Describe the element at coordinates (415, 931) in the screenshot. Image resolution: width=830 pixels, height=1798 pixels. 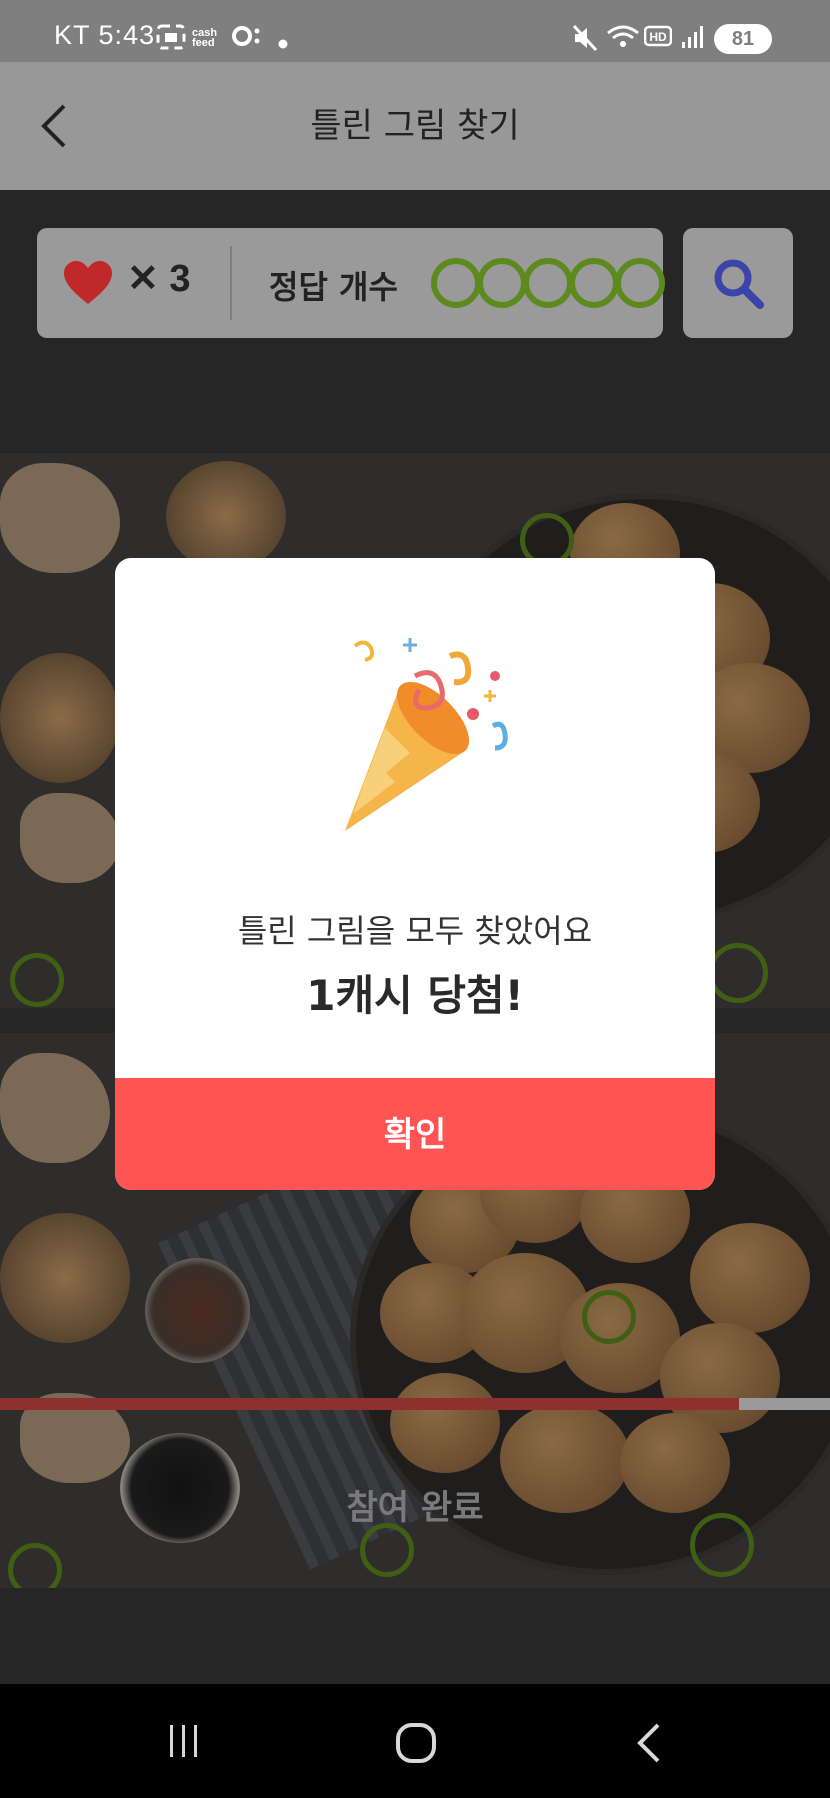
I see `modal-message: 틀린 그림을 모두 찾았어요` at that location.